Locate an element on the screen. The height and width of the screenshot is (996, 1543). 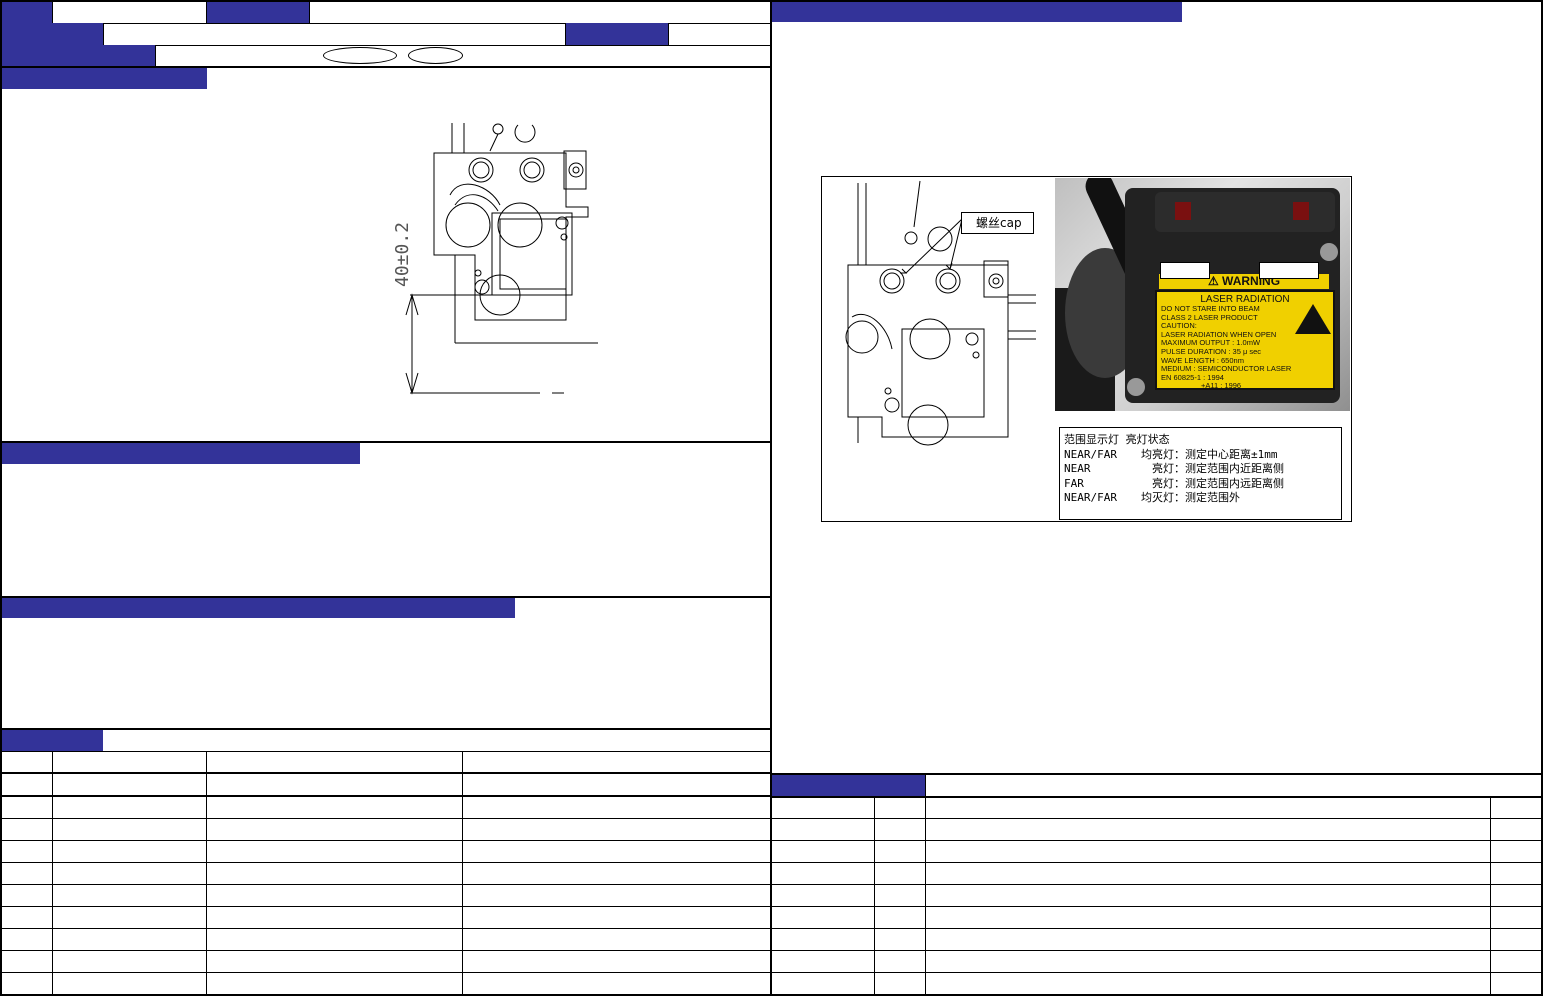
callout-box: 螺丝cap is located at coordinates (997, 223).